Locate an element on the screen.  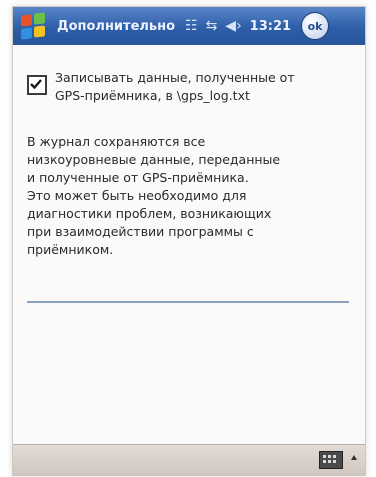
description-line: Это может быть необходимо для is located at coordinates (137, 195).